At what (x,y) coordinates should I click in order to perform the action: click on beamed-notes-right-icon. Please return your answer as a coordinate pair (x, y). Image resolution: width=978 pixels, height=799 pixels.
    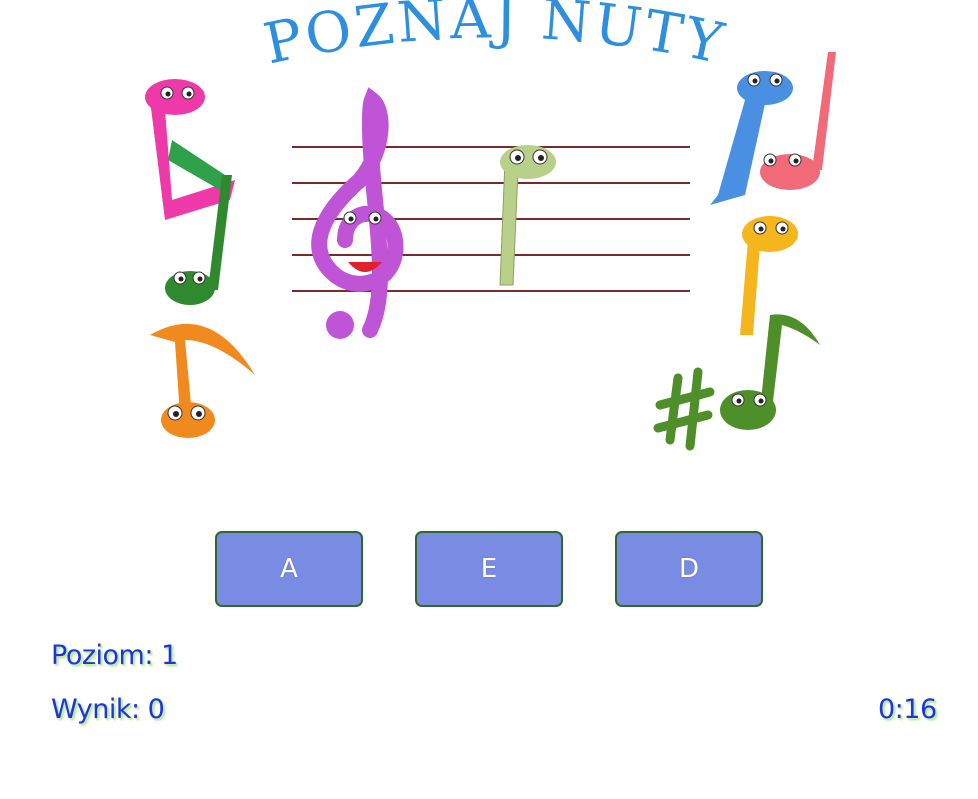
    Looking at the image, I should click on (773, 128).